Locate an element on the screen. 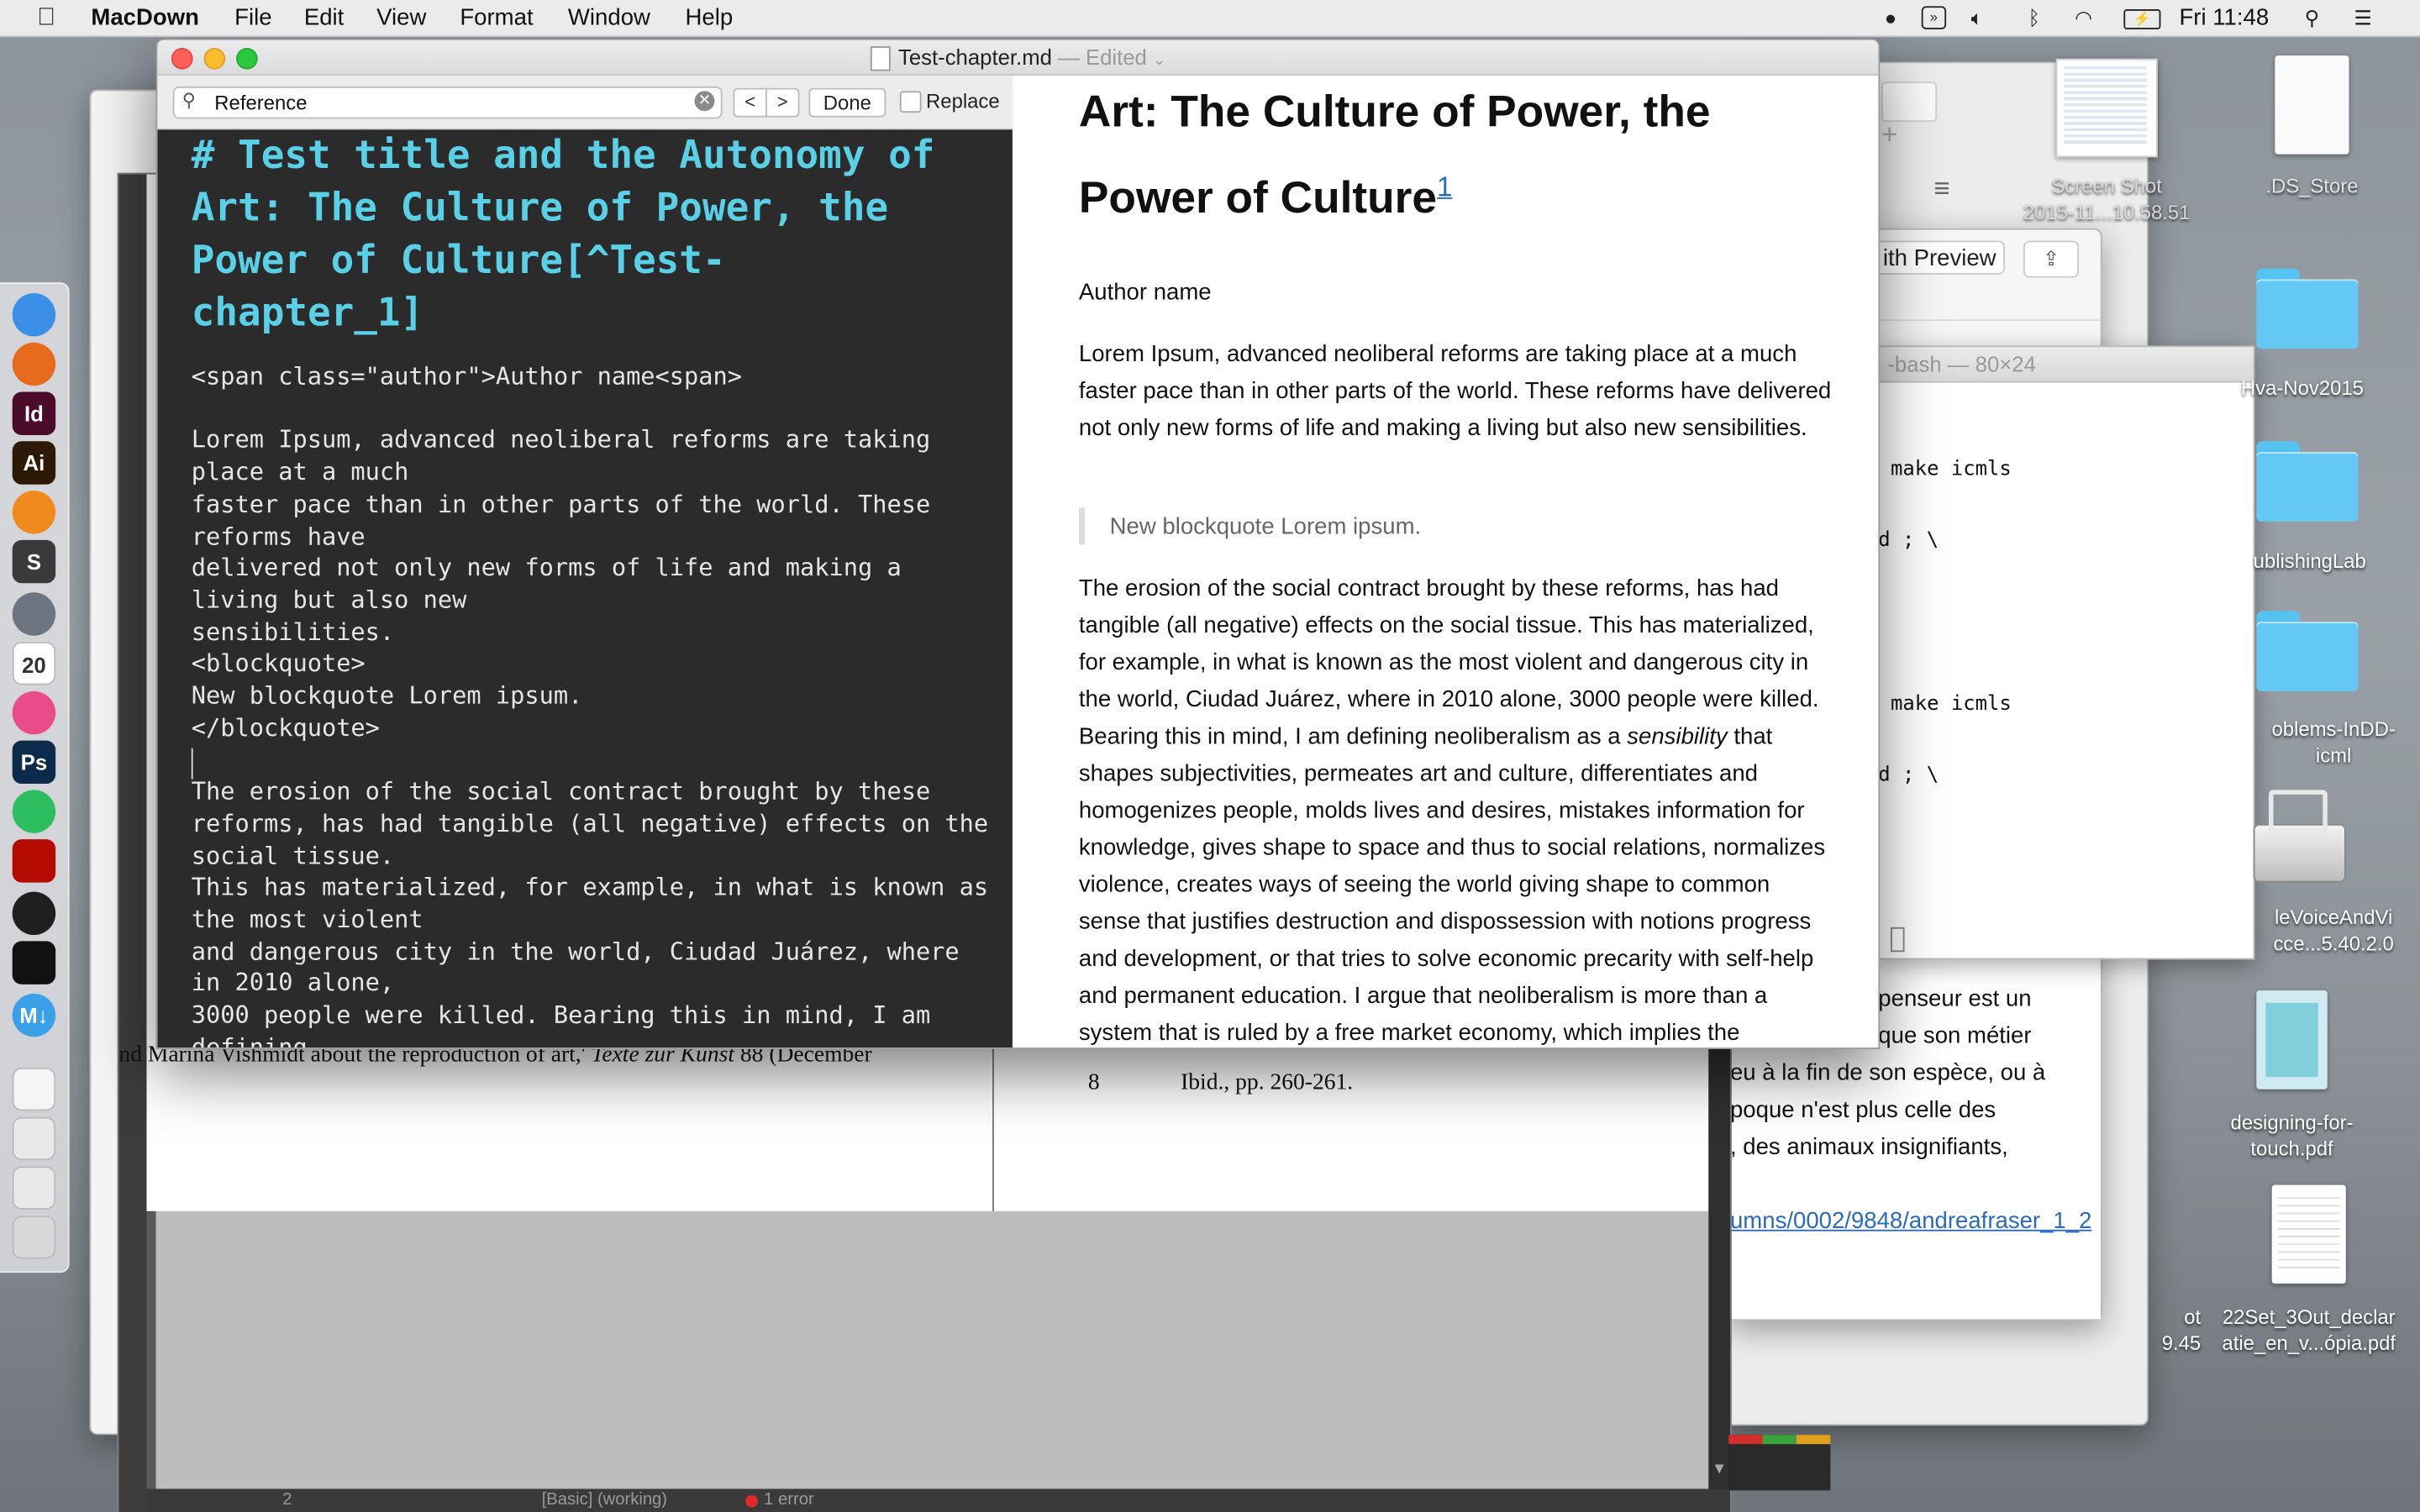 The width and height of the screenshot is (2420, 1512). preflight-profile: [Basic] (working) is located at coordinates (604, 1499).